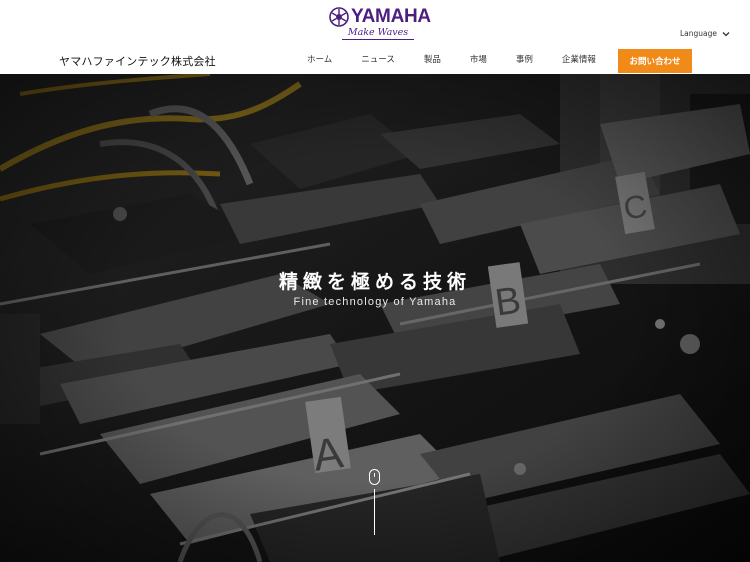 Image resolution: width=750 pixels, height=562 pixels. What do you see at coordinates (137, 61) in the screenshot?
I see `company-name: ヤマハファインテック株式会社` at bounding box center [137, 61].